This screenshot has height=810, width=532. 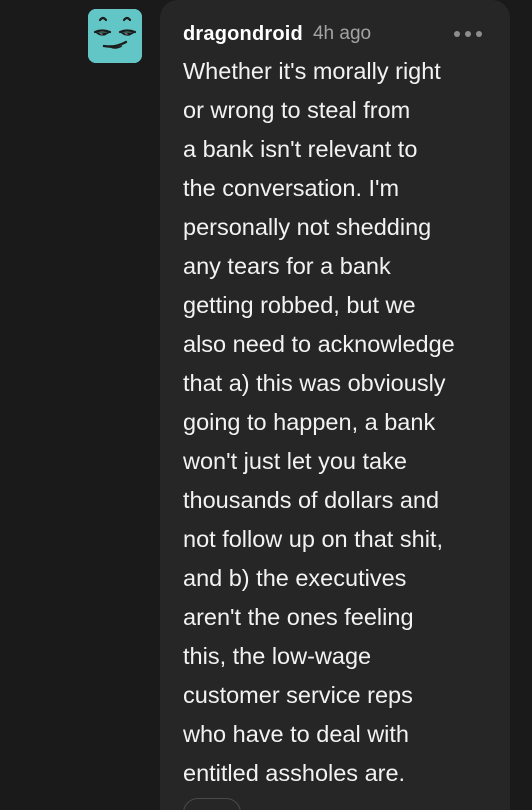 What do you see at coordinates (243, 34) in the screenshot?
I see `username-link: dragondroid` at bounding box center [243, 34].